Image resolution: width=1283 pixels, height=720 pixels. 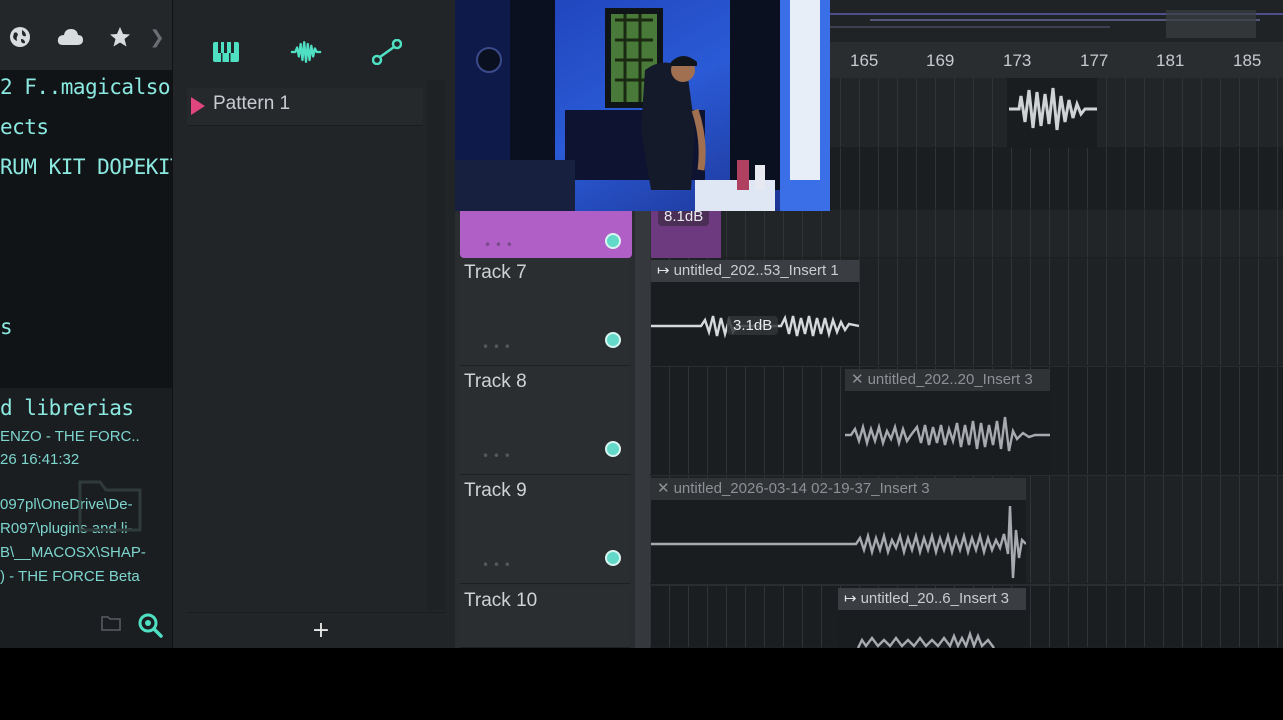 I want to click on search-icon, so click(x=150, y=625).